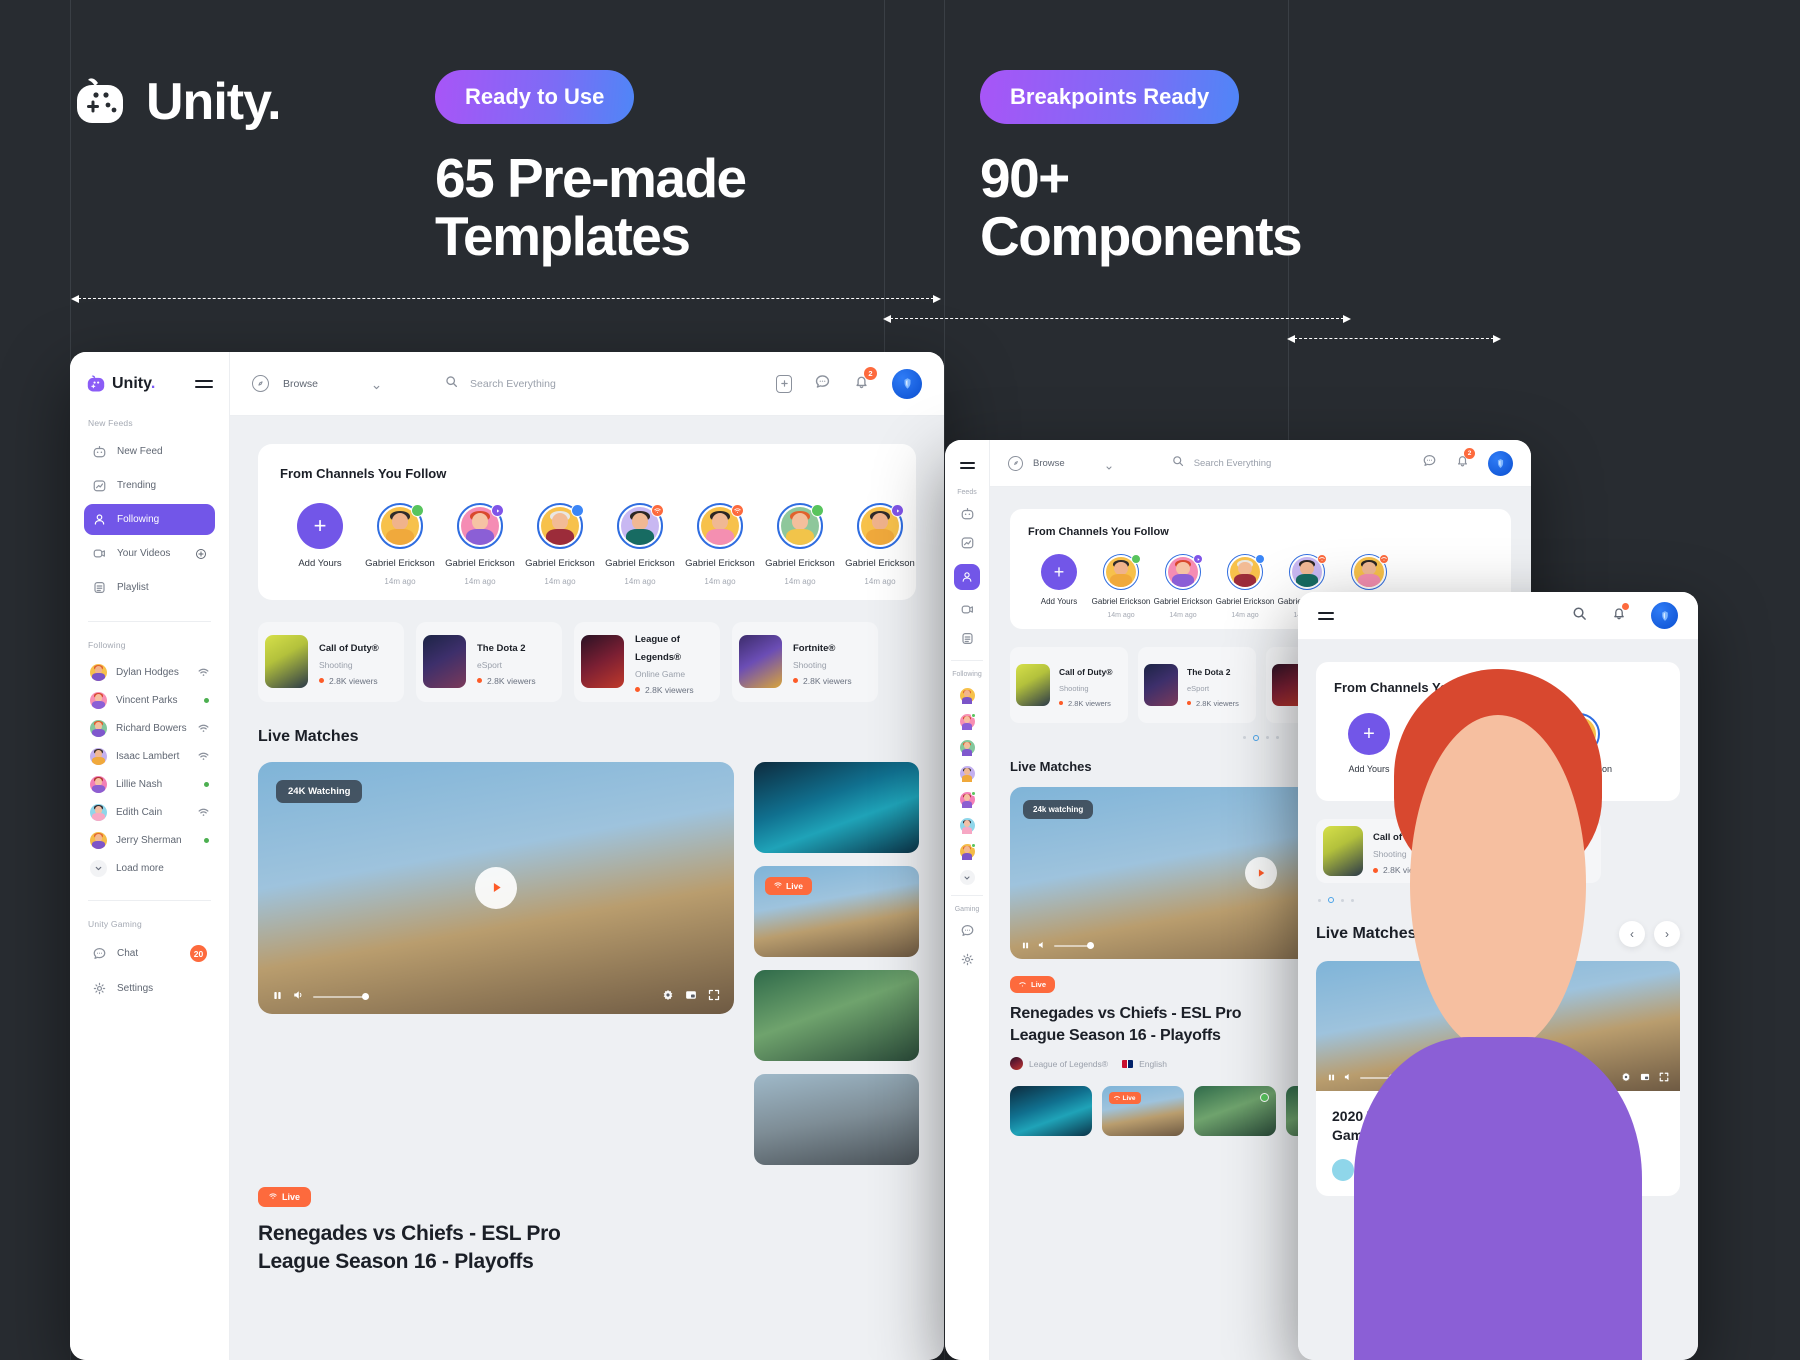 The height and width of the screenshot is (1360, 1800). I want to click on list-item: Richard Bowers, so click(149, 728).